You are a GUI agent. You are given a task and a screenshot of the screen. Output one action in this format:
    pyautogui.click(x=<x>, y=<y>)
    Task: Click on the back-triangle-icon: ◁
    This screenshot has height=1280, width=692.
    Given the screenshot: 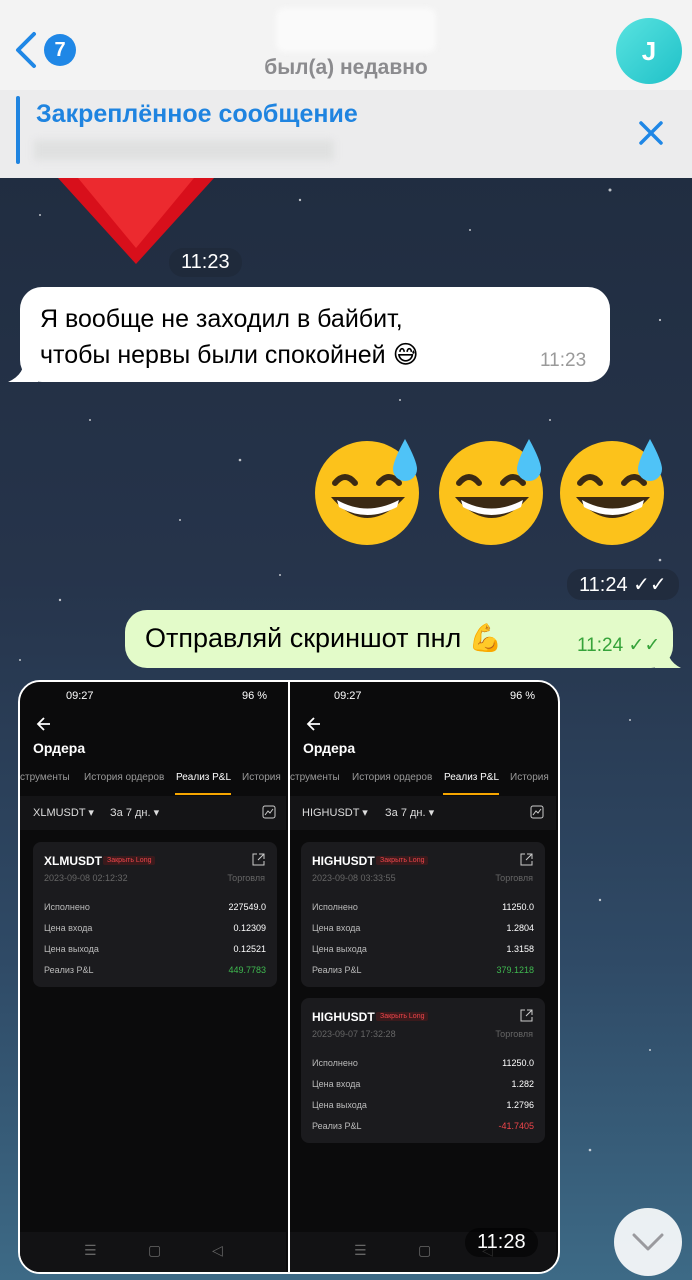 What is the action you would take?
    pyautogui.click(x=217, y=1250)
    